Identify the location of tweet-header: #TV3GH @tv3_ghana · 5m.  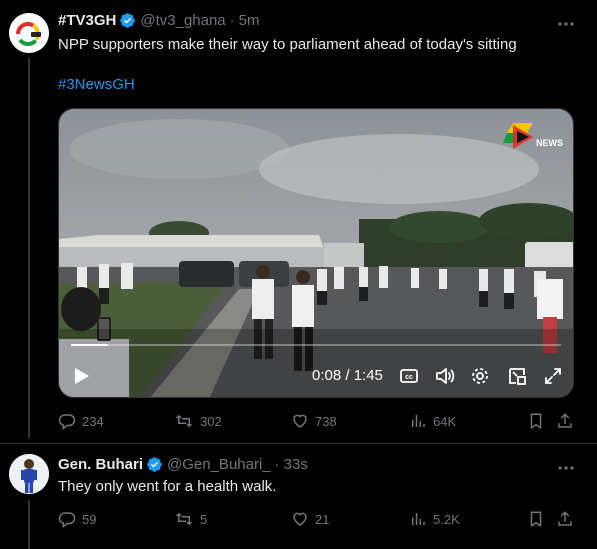
(159, 20).